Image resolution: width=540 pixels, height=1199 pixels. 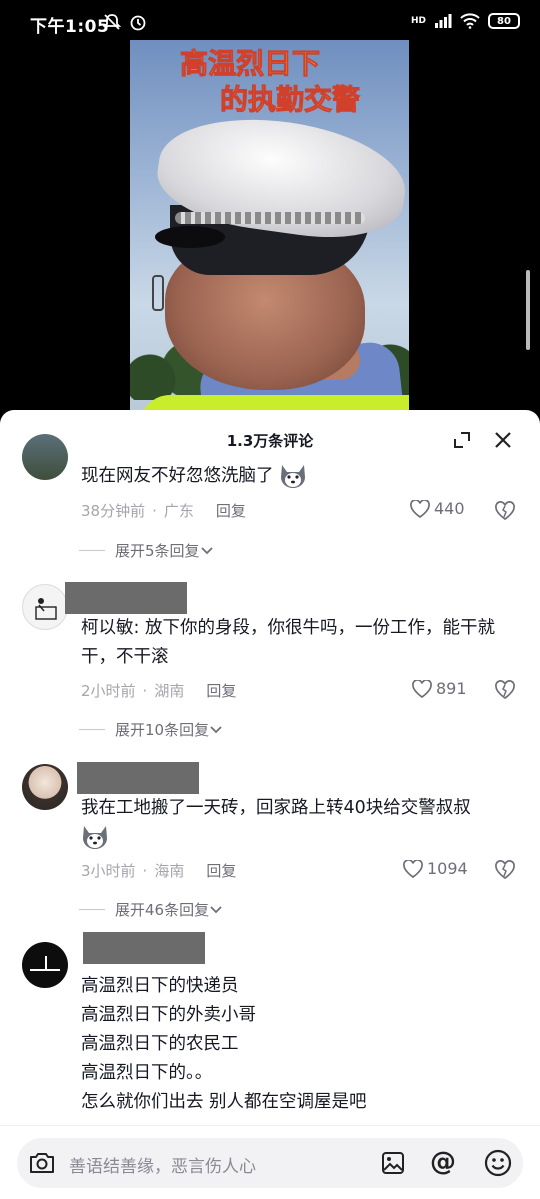 I want to click on expand-replies-label: 展开5条回复, so click(x=157, y=551).